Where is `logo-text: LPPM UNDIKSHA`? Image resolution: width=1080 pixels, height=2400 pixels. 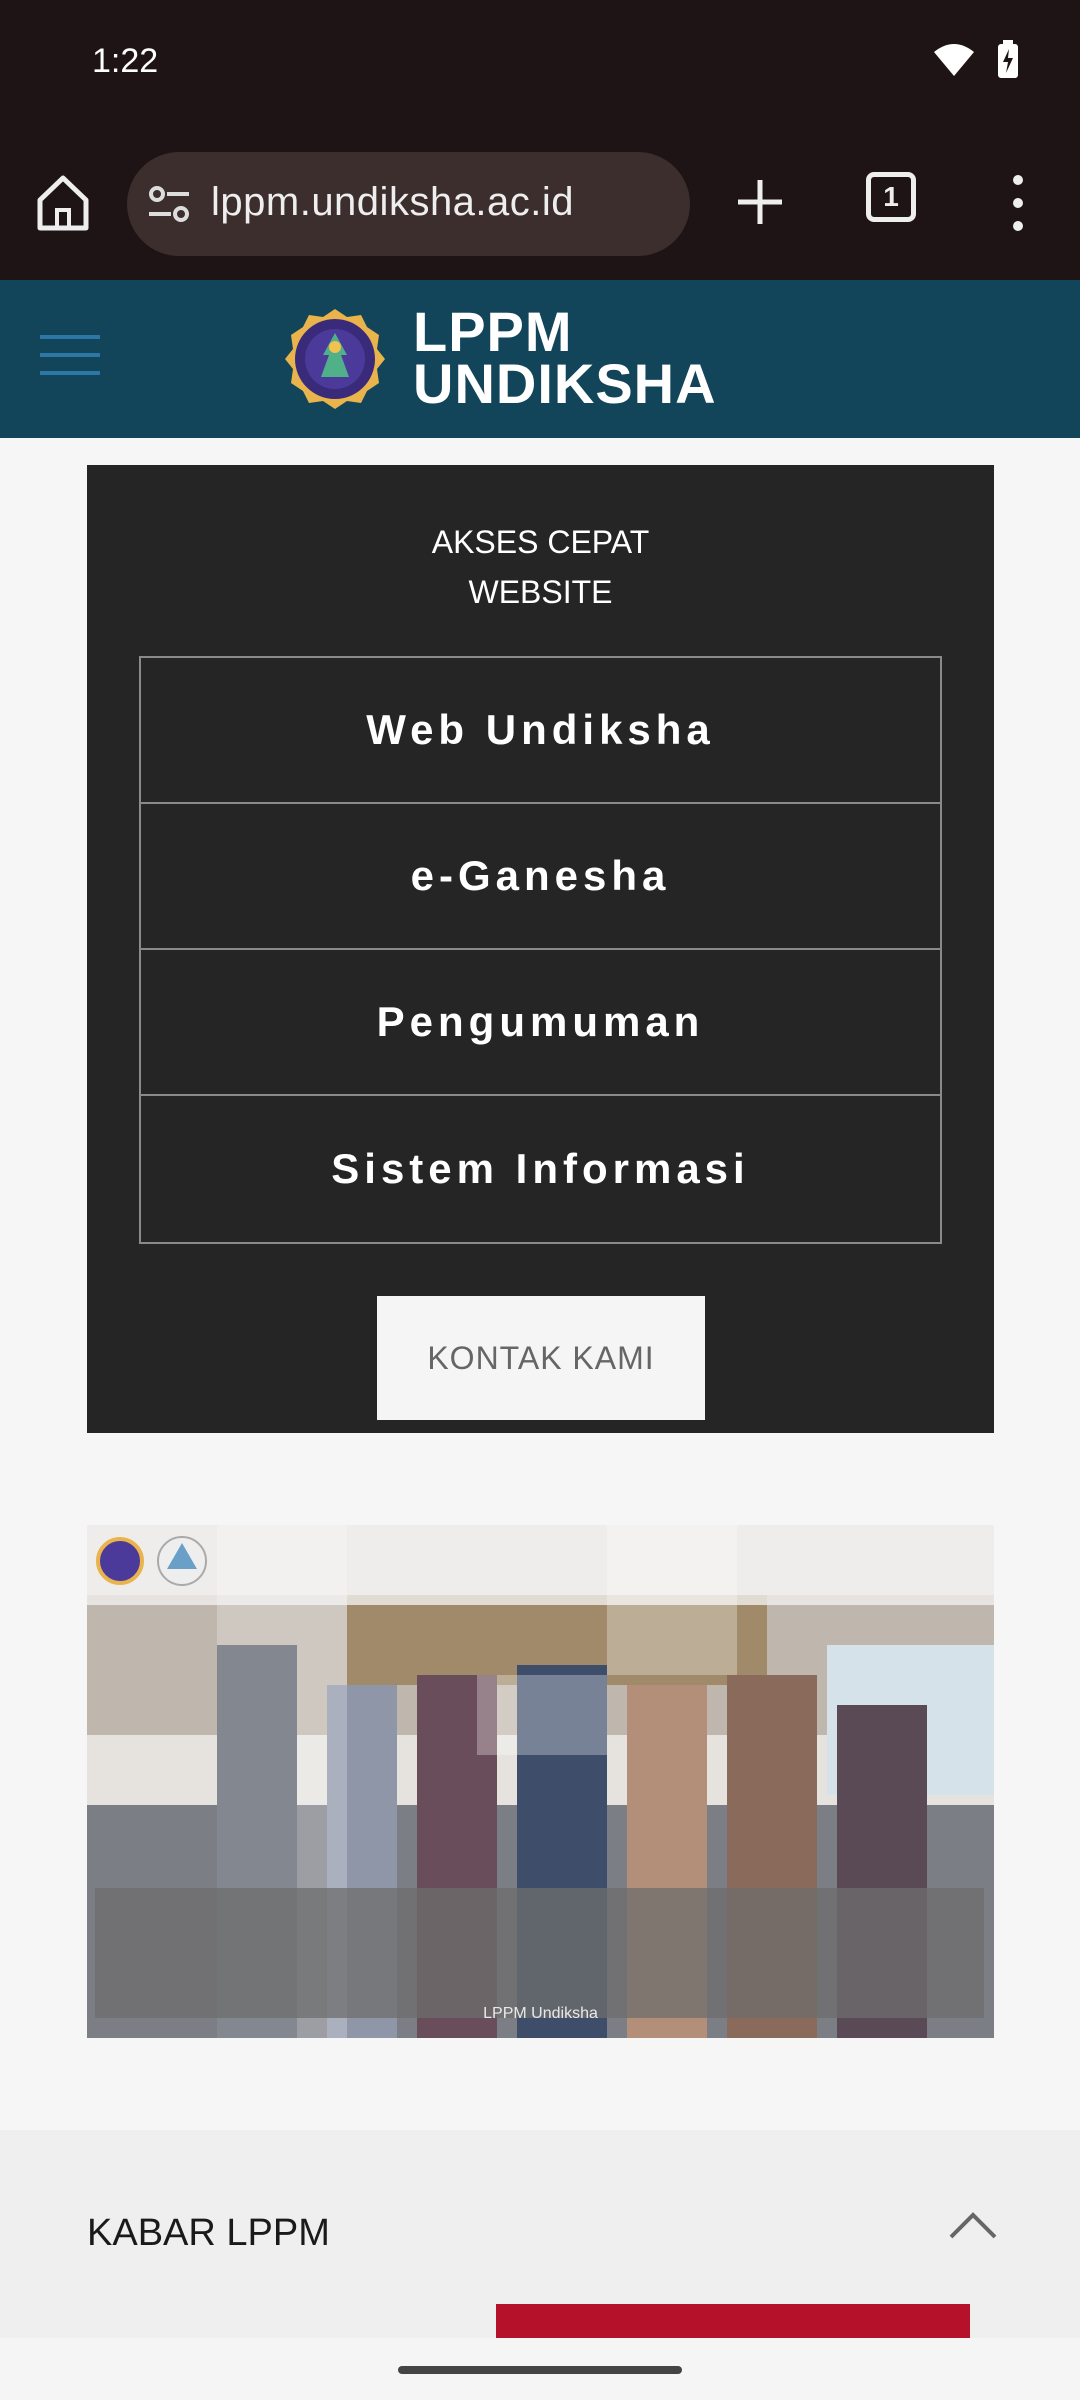
logo-text: LPPM UNDIKSHA is located at coordinates (565, 357).